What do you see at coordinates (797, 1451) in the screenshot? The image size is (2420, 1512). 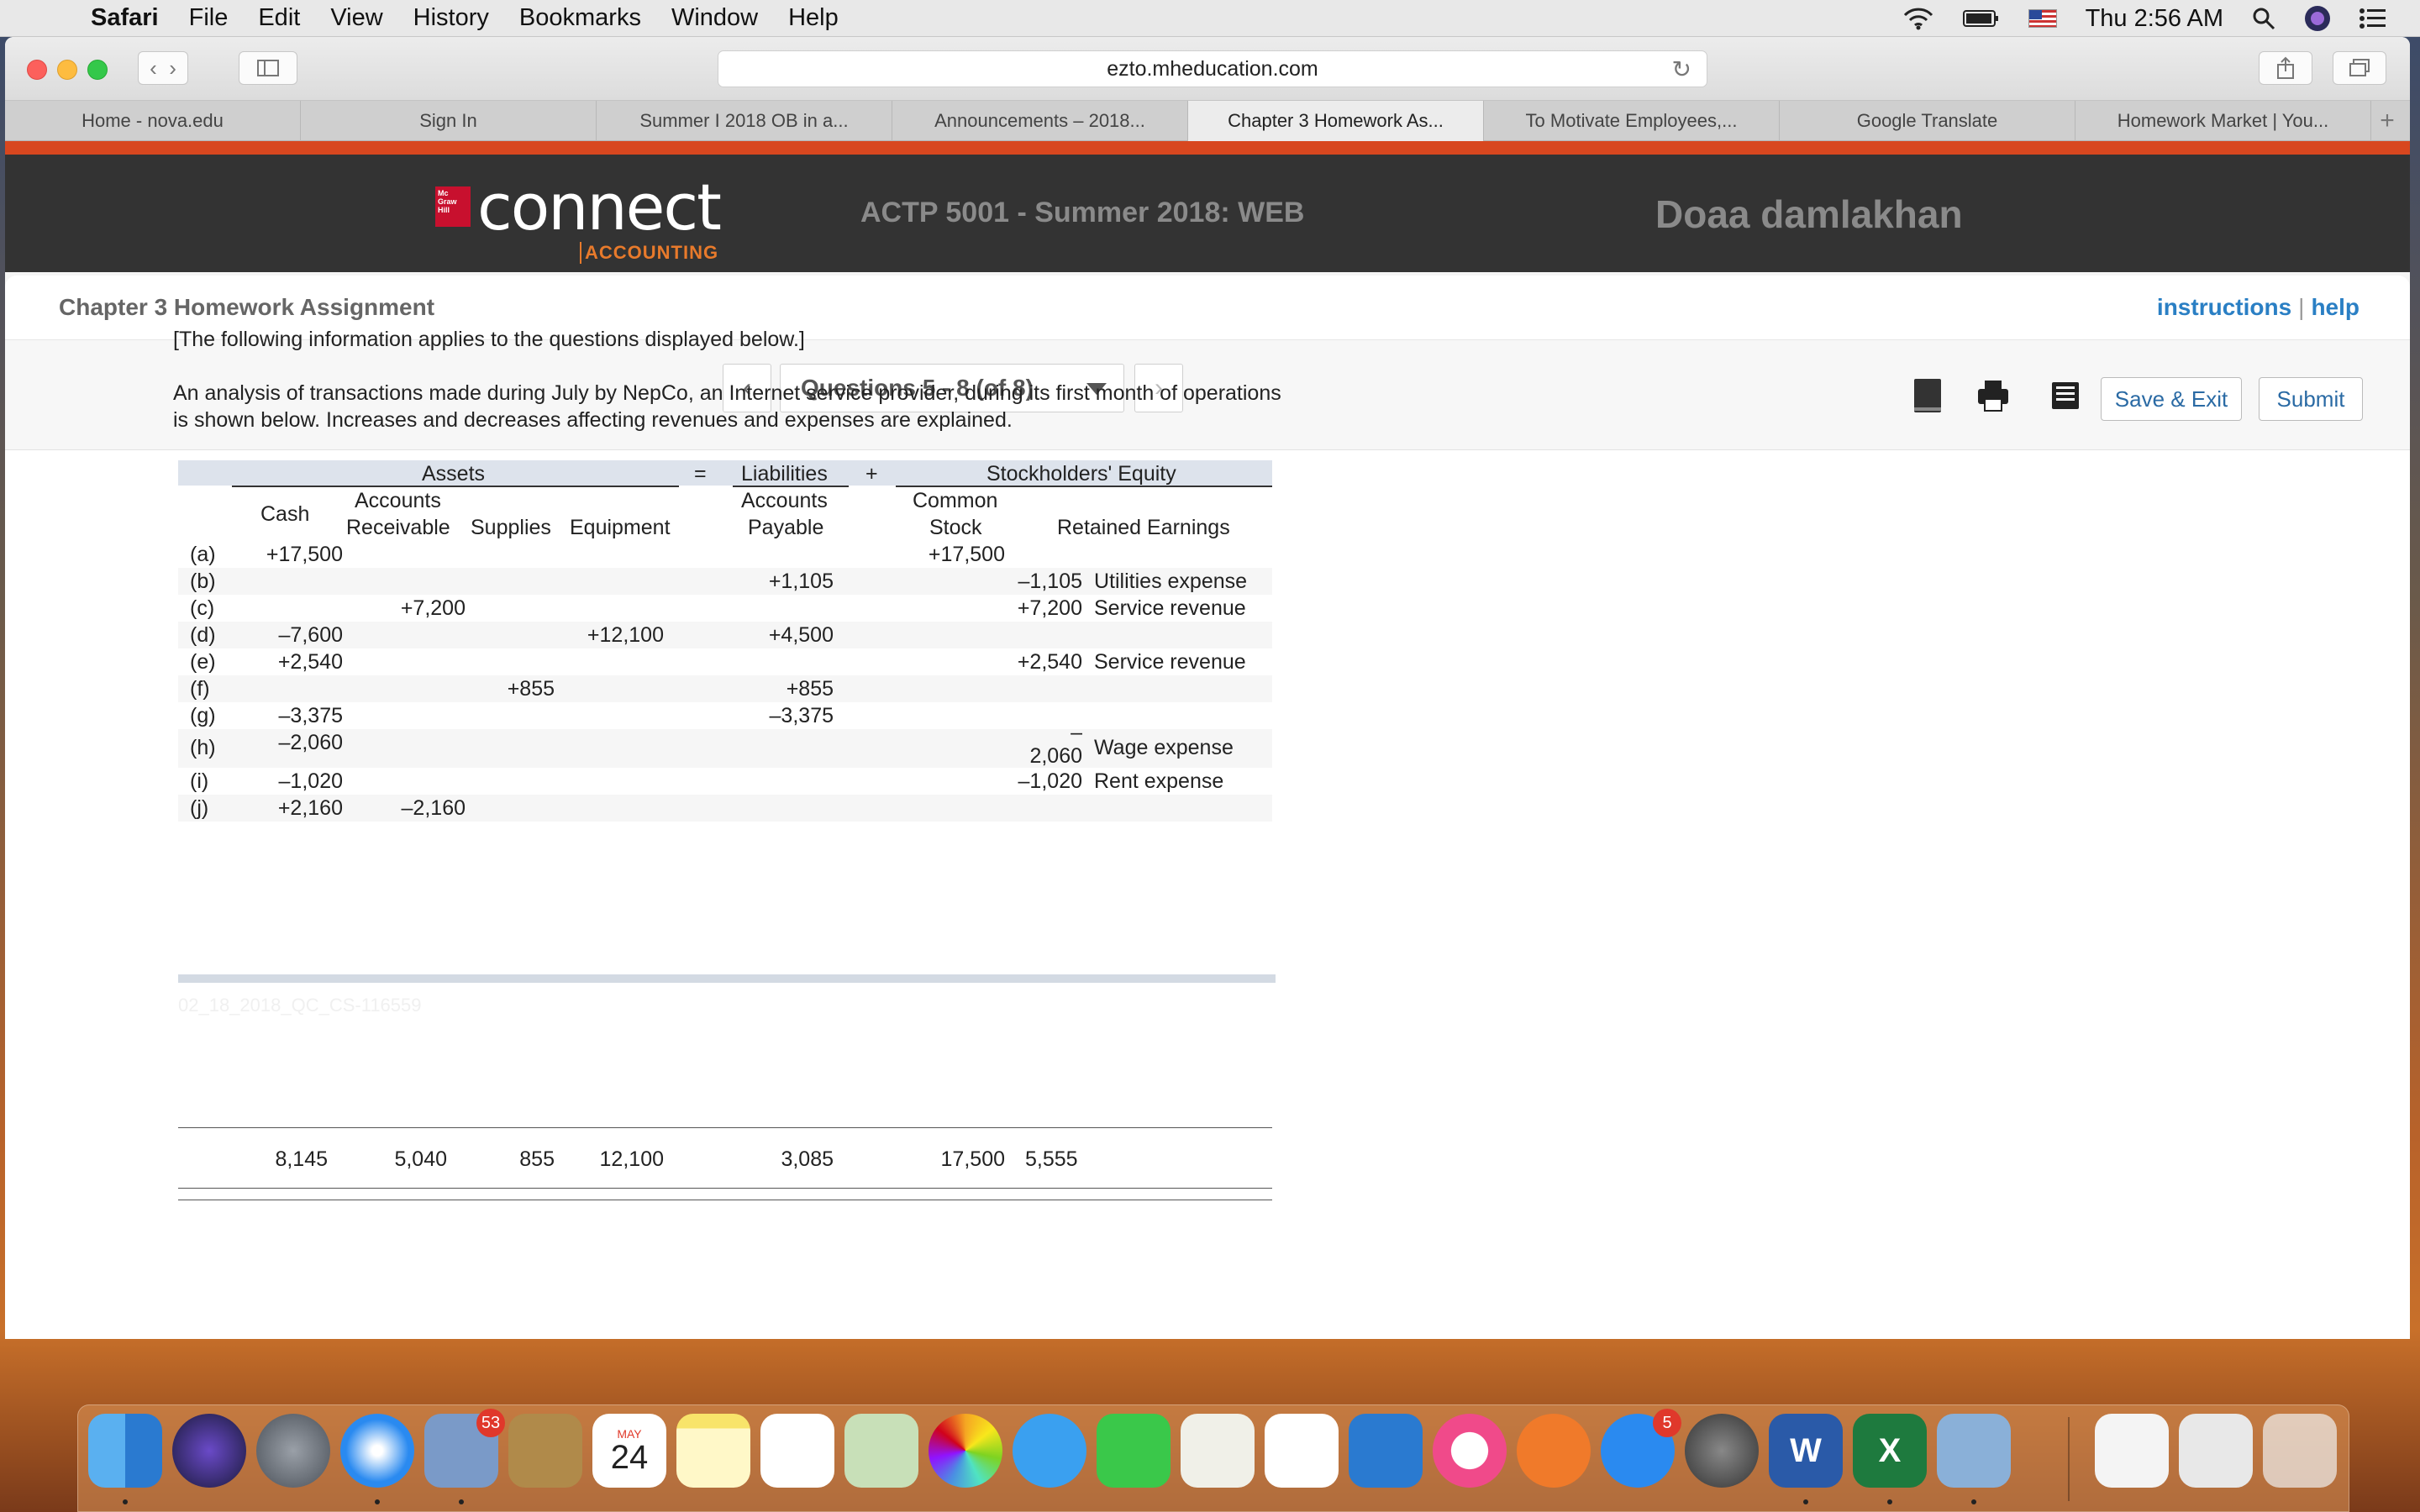 I see `reminders-icon` at bounding box center [797, 1451].